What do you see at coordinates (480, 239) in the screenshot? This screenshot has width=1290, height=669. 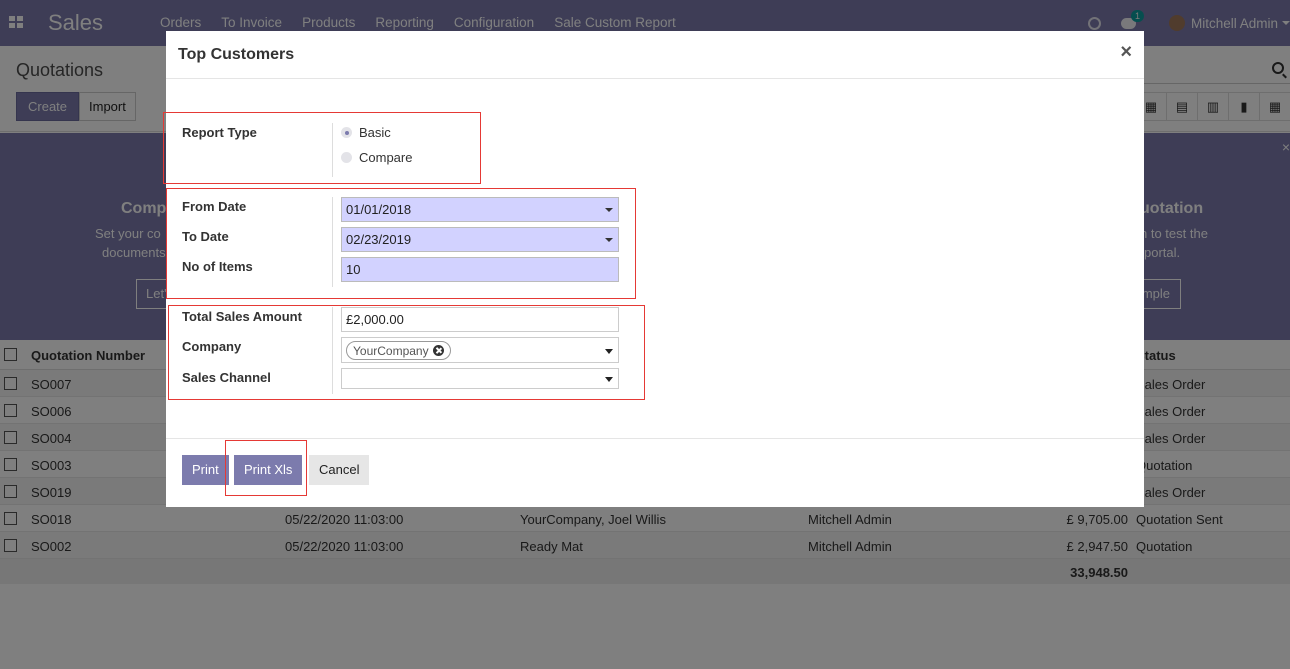 I see `to-date-field: 02/23/2019` at bounding box center [480, 239].